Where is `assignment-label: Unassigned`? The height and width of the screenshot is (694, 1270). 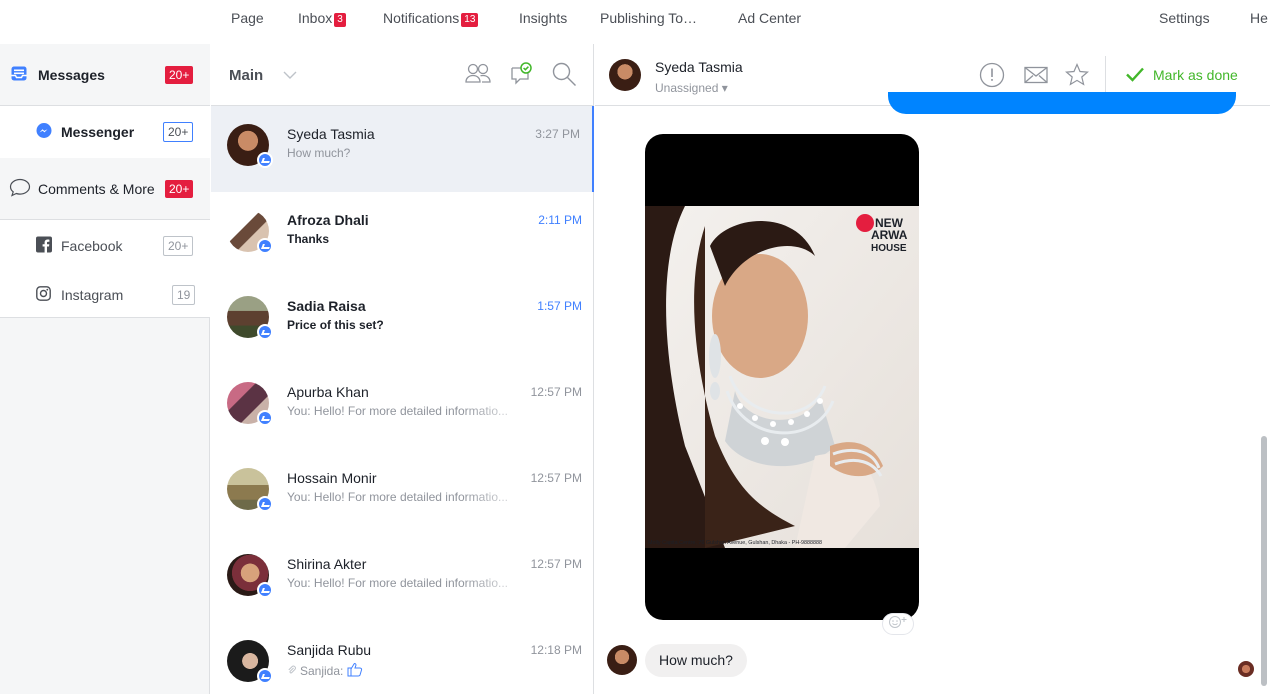 assignment-label: Unassigned is located at coordinates (687, 88).